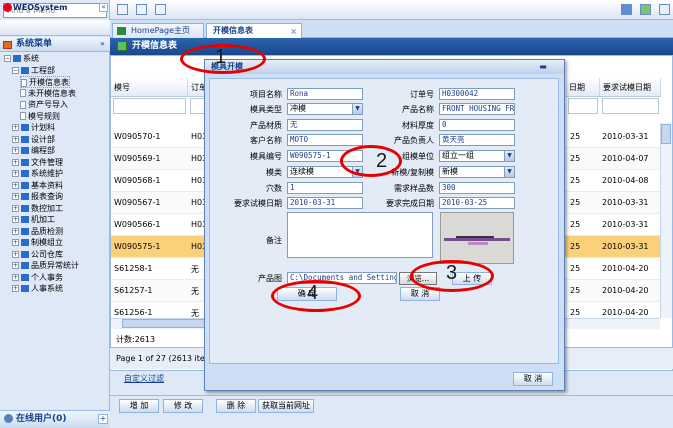 The width and height of the screenshot is (673, 428). What do you see at coordinates (37, 278) in the screenshot?
I see `menu-item: + 个人事务` at bounding box center [37, 278].